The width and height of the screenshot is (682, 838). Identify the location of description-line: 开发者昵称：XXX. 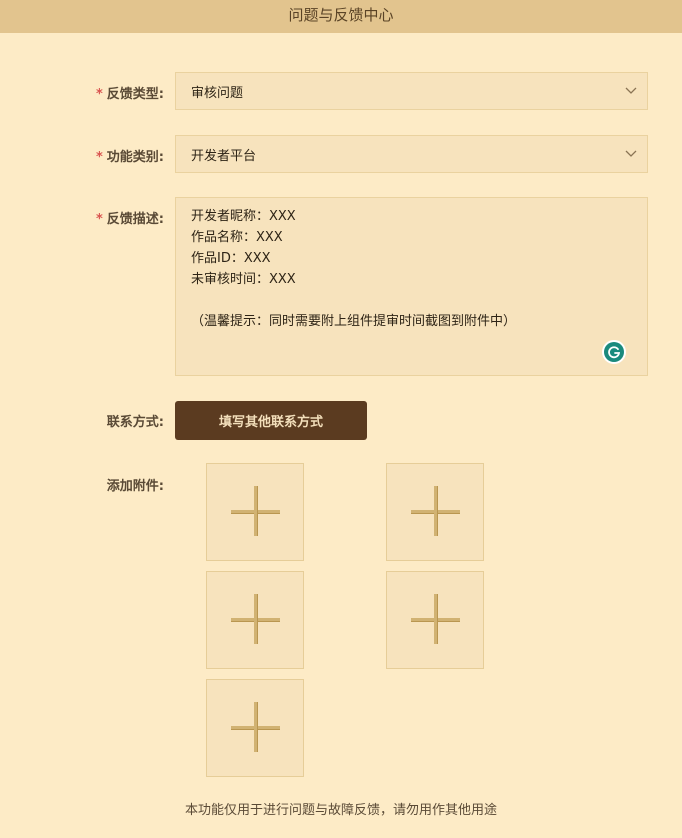
(243, 216).